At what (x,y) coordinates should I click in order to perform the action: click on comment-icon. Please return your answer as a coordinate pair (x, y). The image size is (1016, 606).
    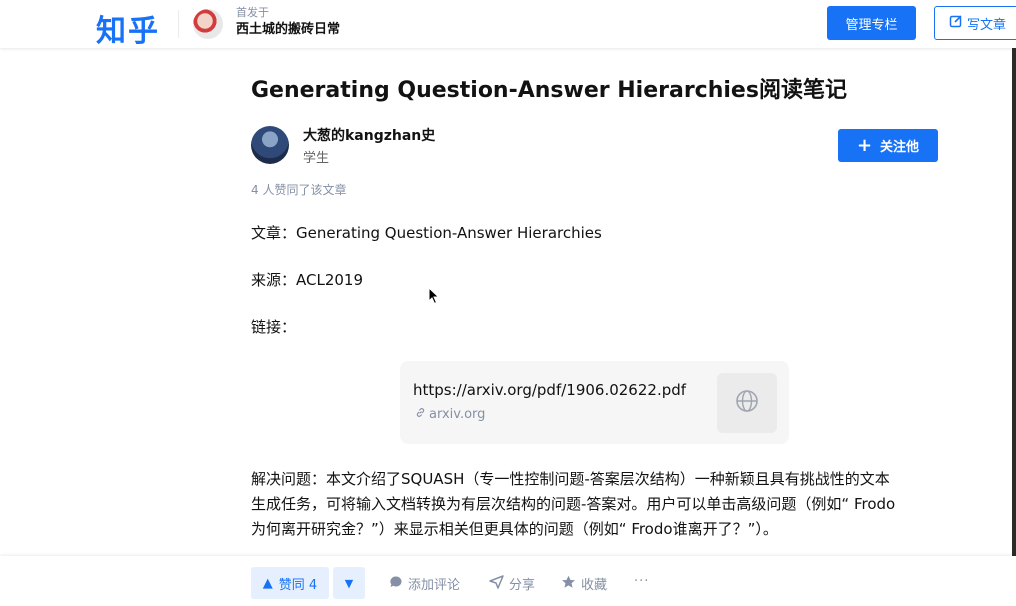
    Looking at the image, I should click on (396, 584).